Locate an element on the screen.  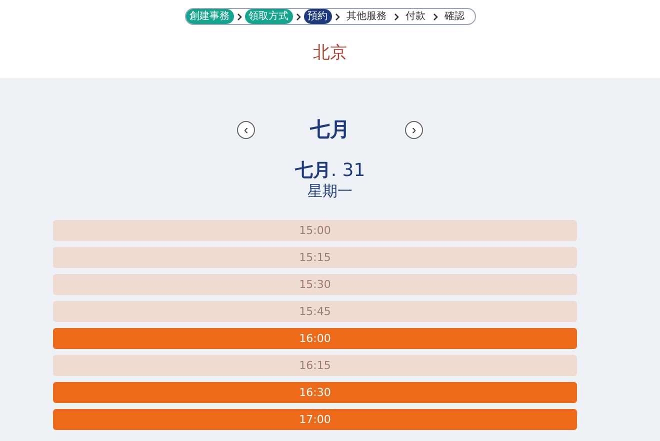
step-label: 預約 is located at coordinates (318, 16).